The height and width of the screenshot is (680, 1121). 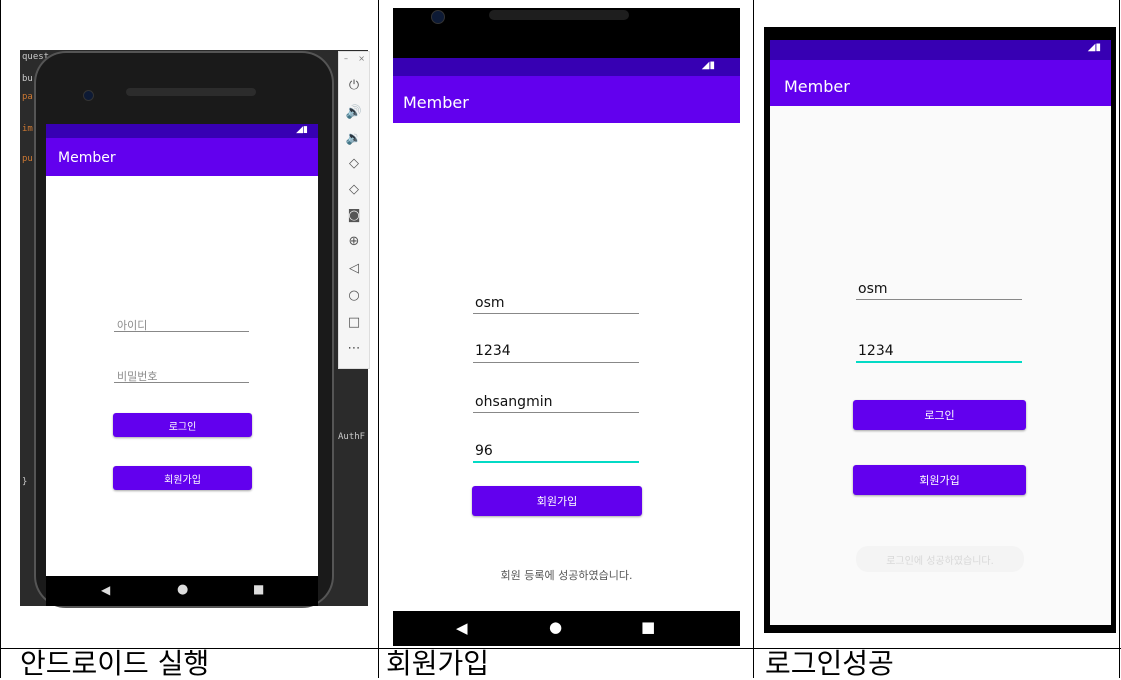 I want to click on phone-top-bezel, so click(x=566, y=33).